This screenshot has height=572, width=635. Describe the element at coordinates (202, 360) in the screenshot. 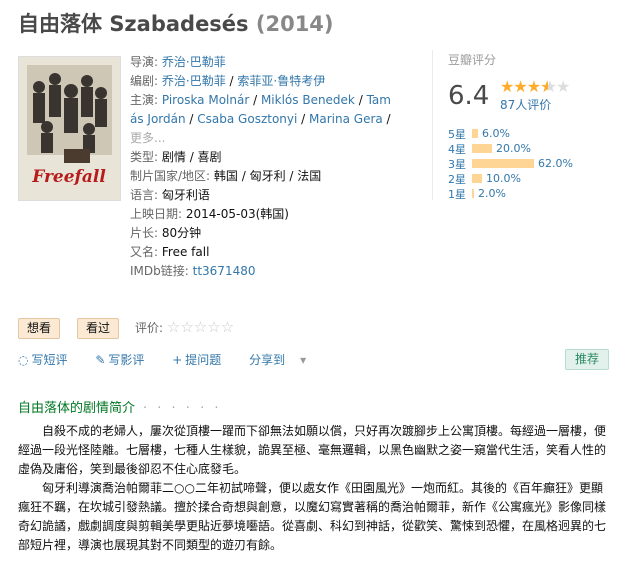

I see `ask-question-link: + 提问题` at that location.